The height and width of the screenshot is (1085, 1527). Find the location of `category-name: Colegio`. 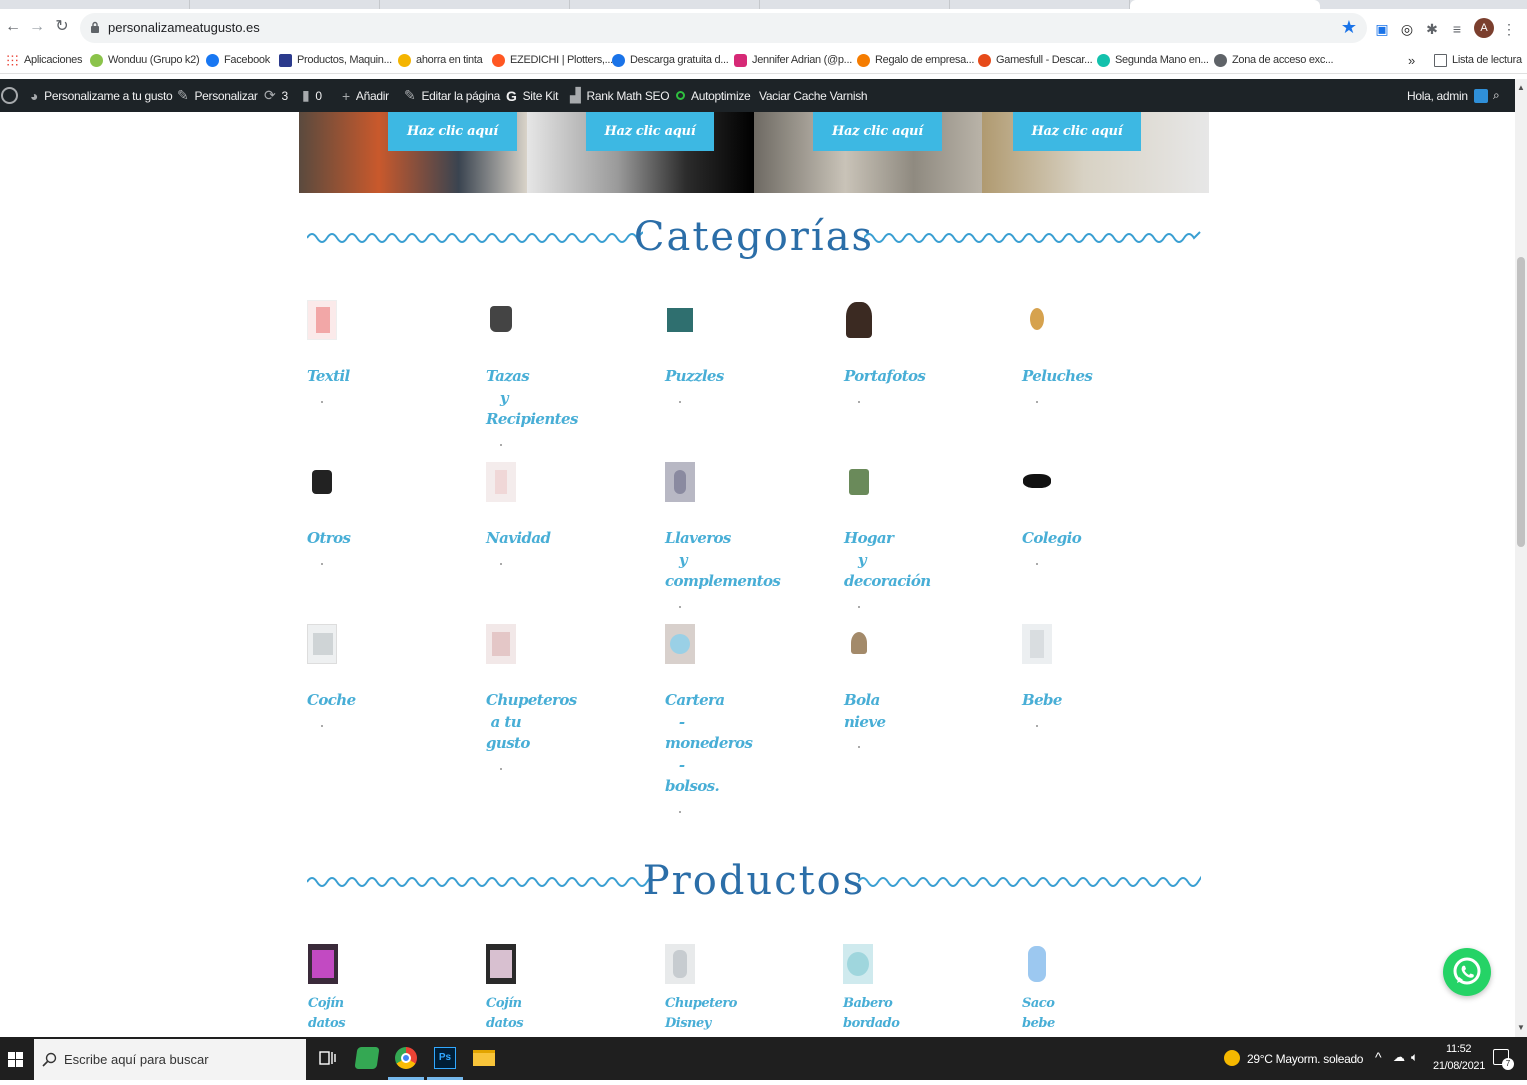

category-name: Colegio is located at coordinates (1052, 539).